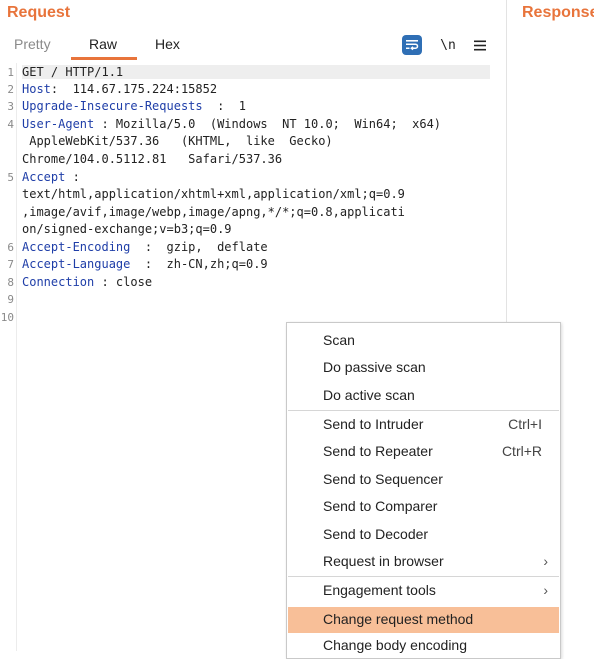 This screenshot has height=659, width=594. Describe the element at coordinates (87, 282) in the screenshot. I see `header-line: Connection : close` at that location.